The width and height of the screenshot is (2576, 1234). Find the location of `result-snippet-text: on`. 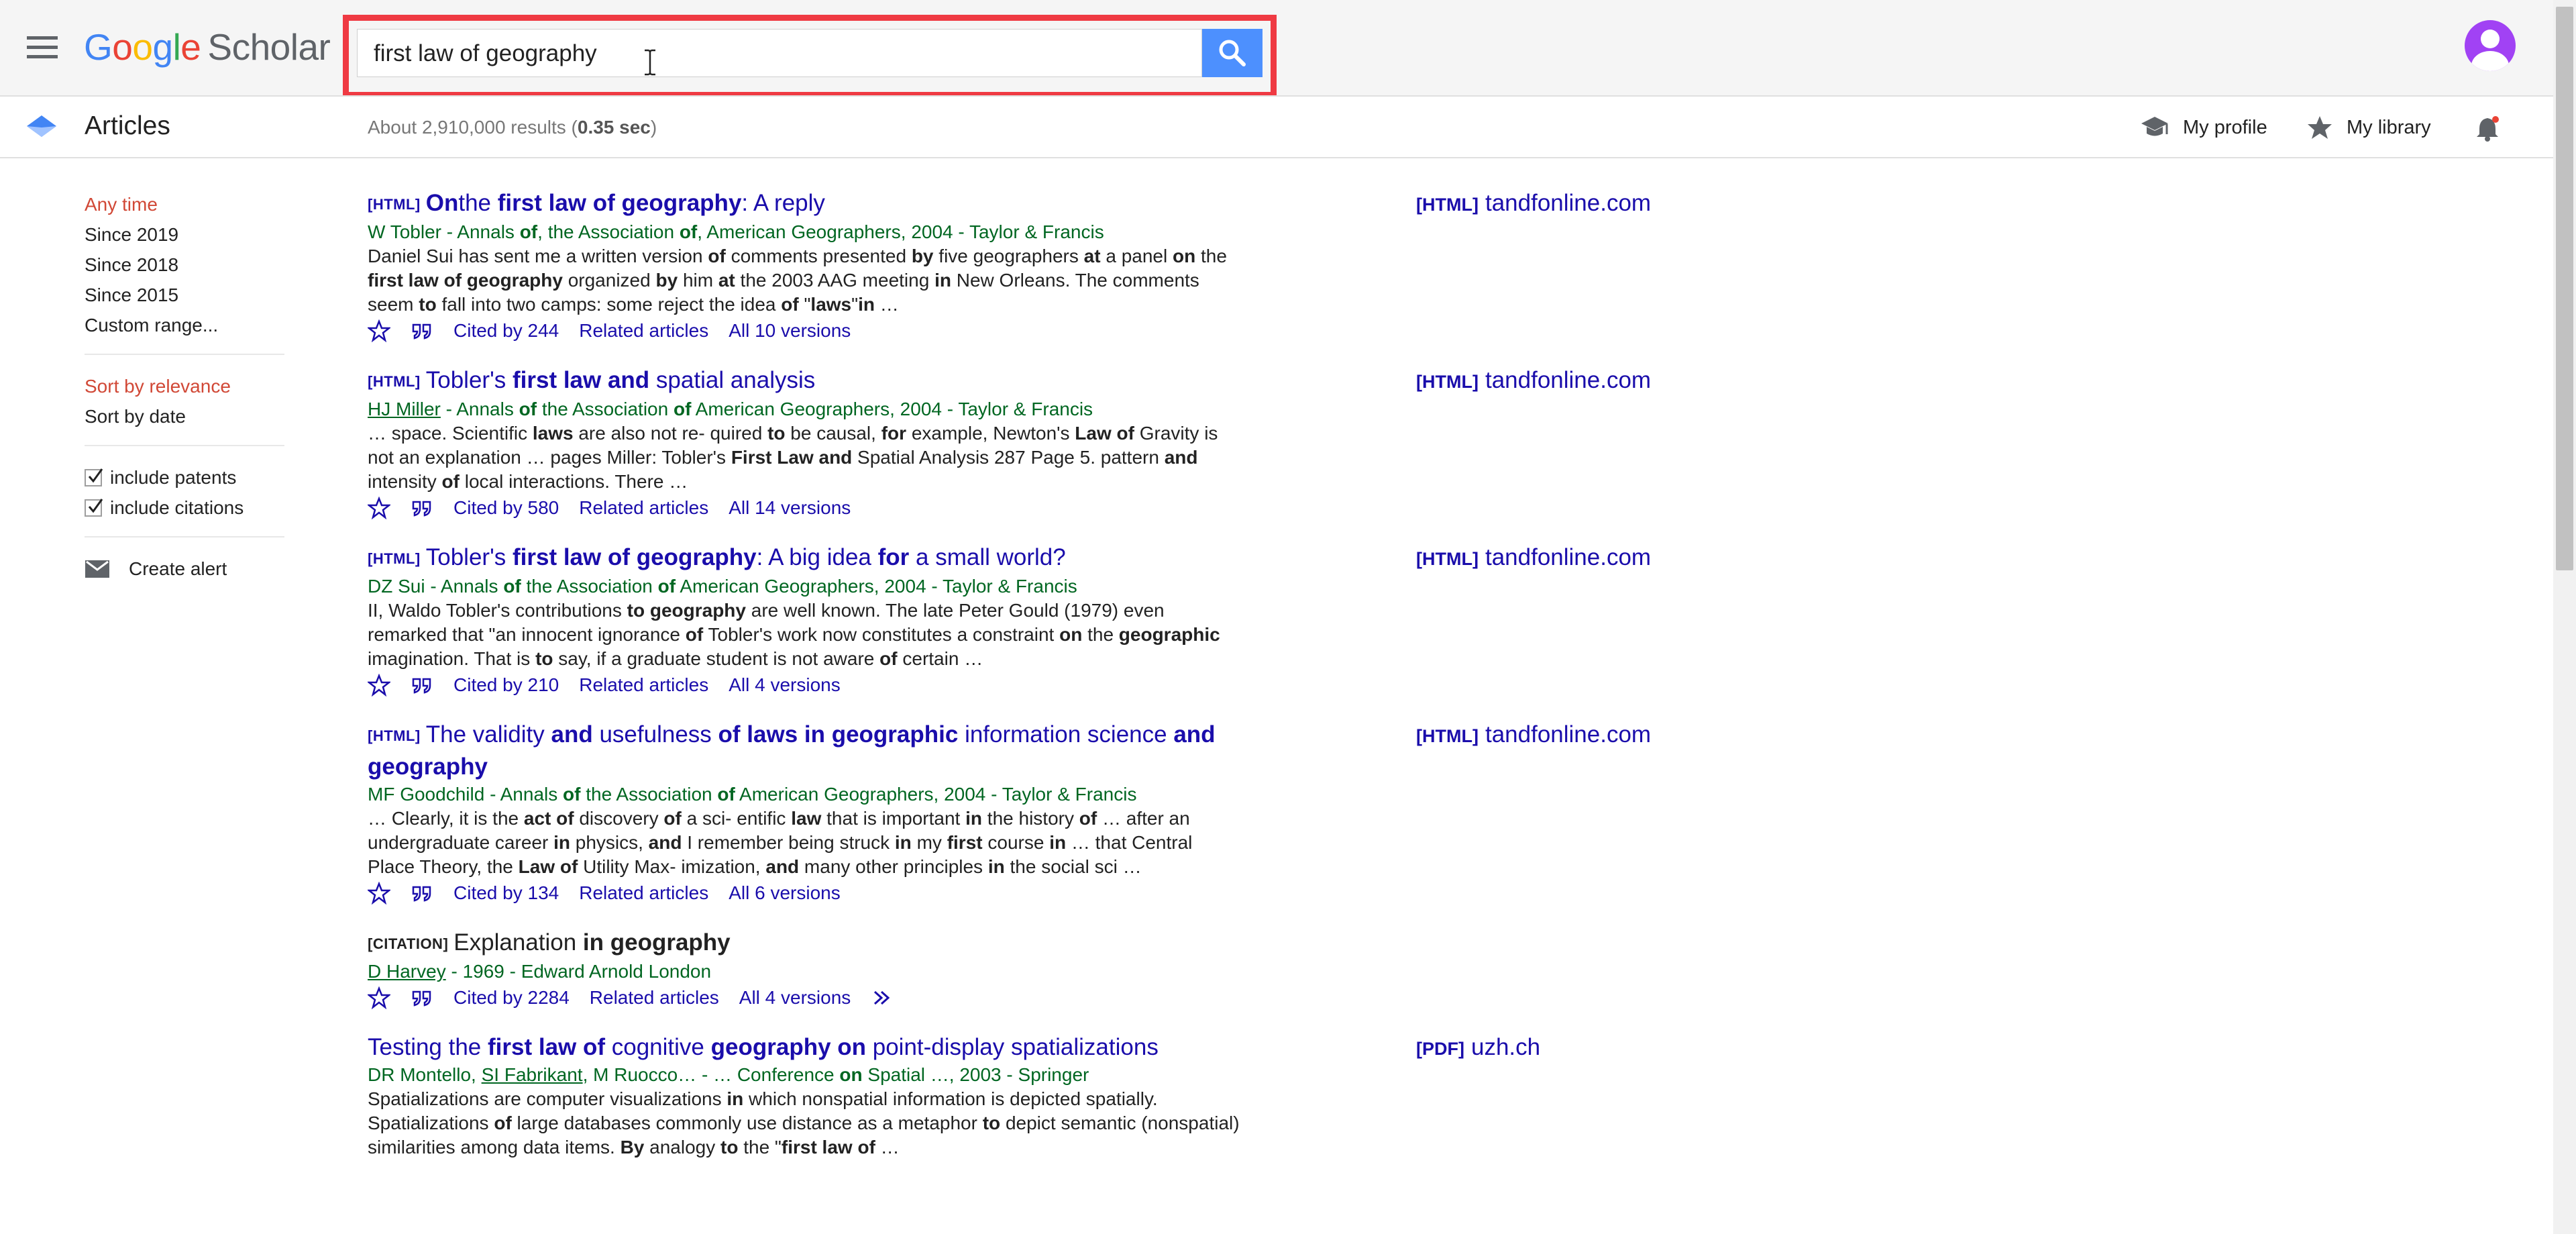

result-snippet-text: on is located at coordinates (1071, 634).